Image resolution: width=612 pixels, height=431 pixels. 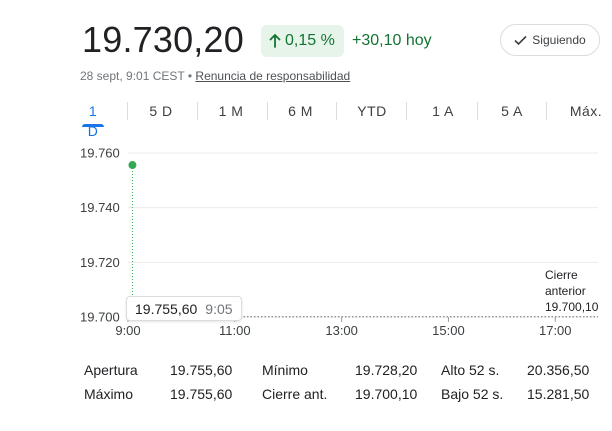 I want to click on tab-label: 1 A, so click(x=443, y=111).